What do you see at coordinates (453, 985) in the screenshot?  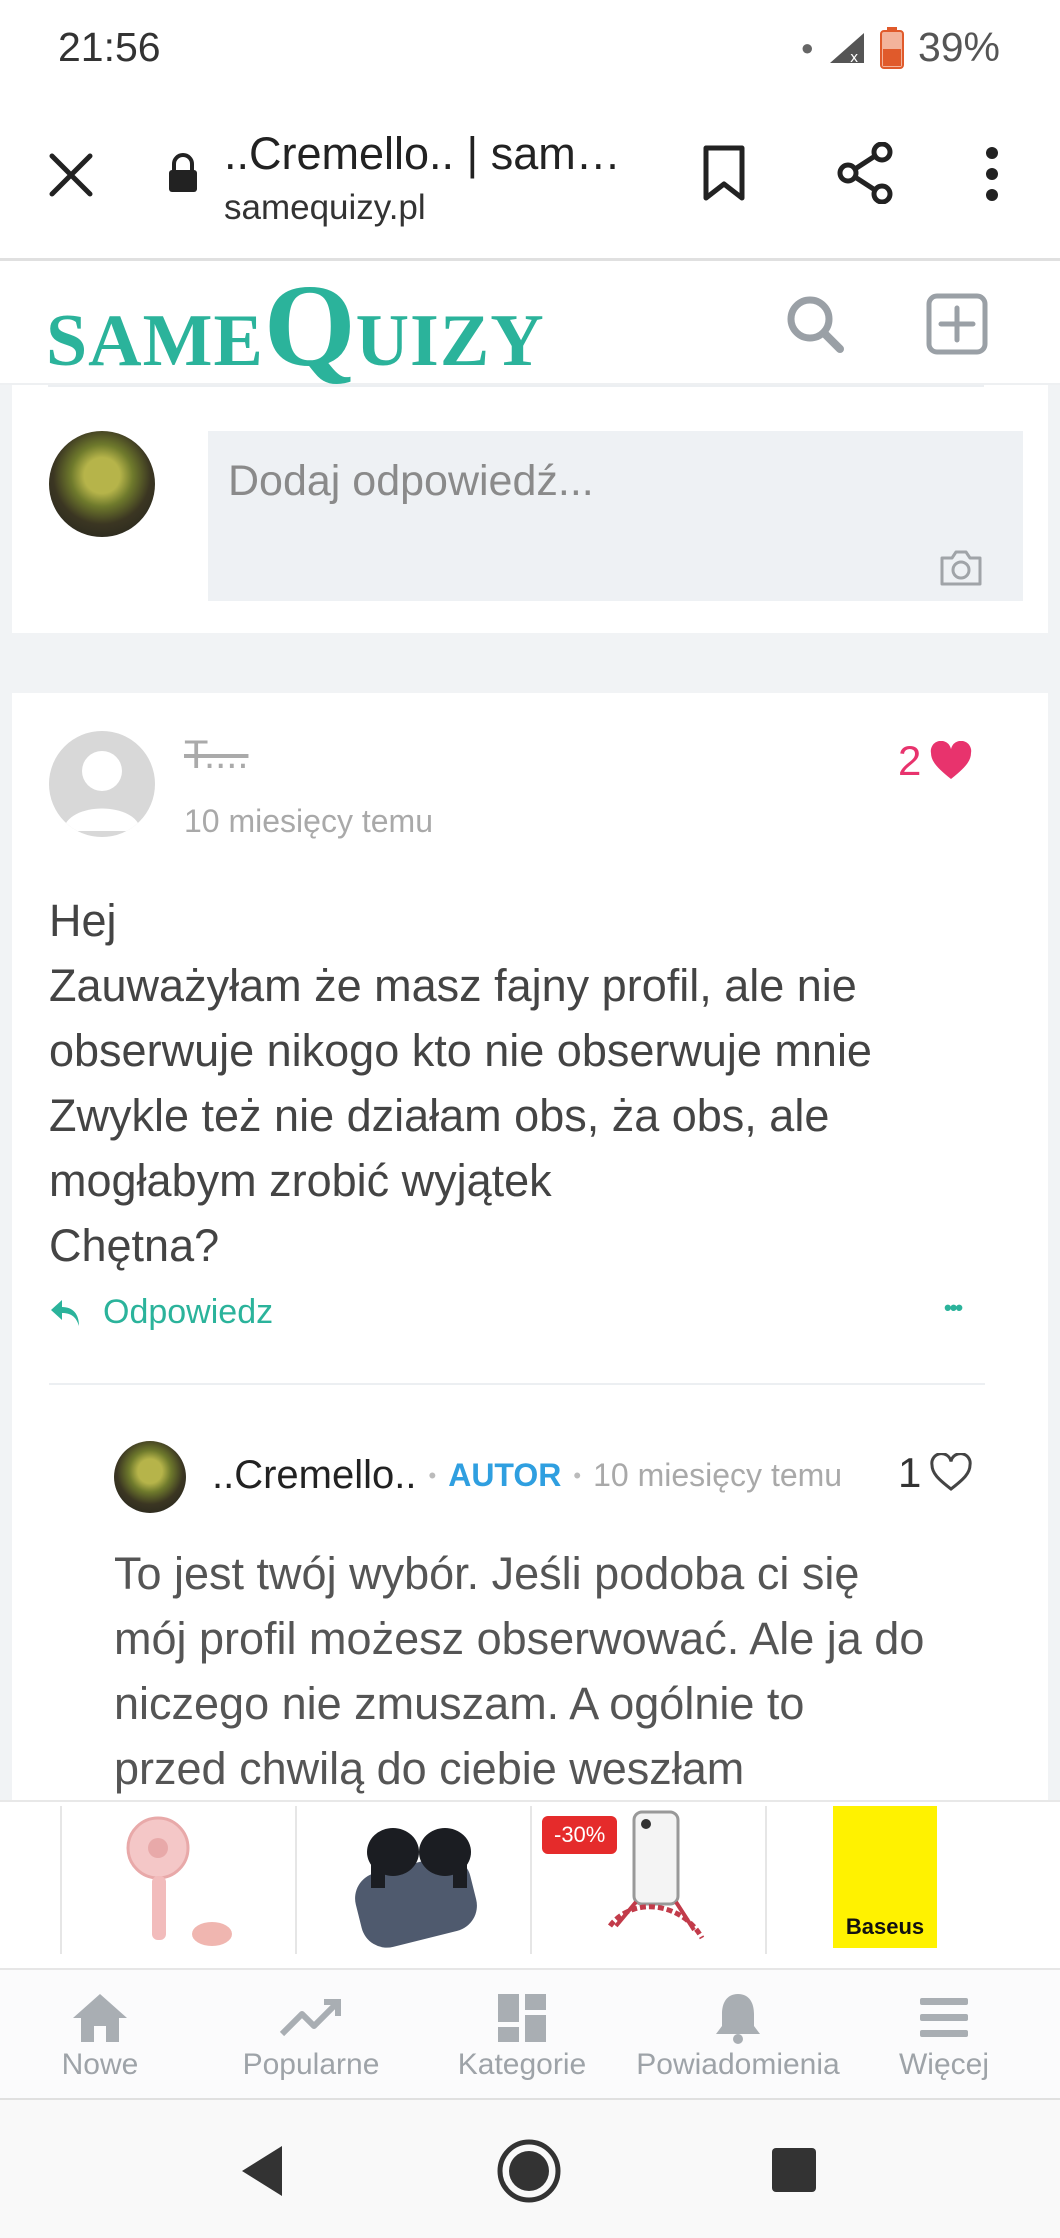 I see `comment-line: Zauważyłam że masz fajny profil, ale nie` at bounding box center [453, 985].